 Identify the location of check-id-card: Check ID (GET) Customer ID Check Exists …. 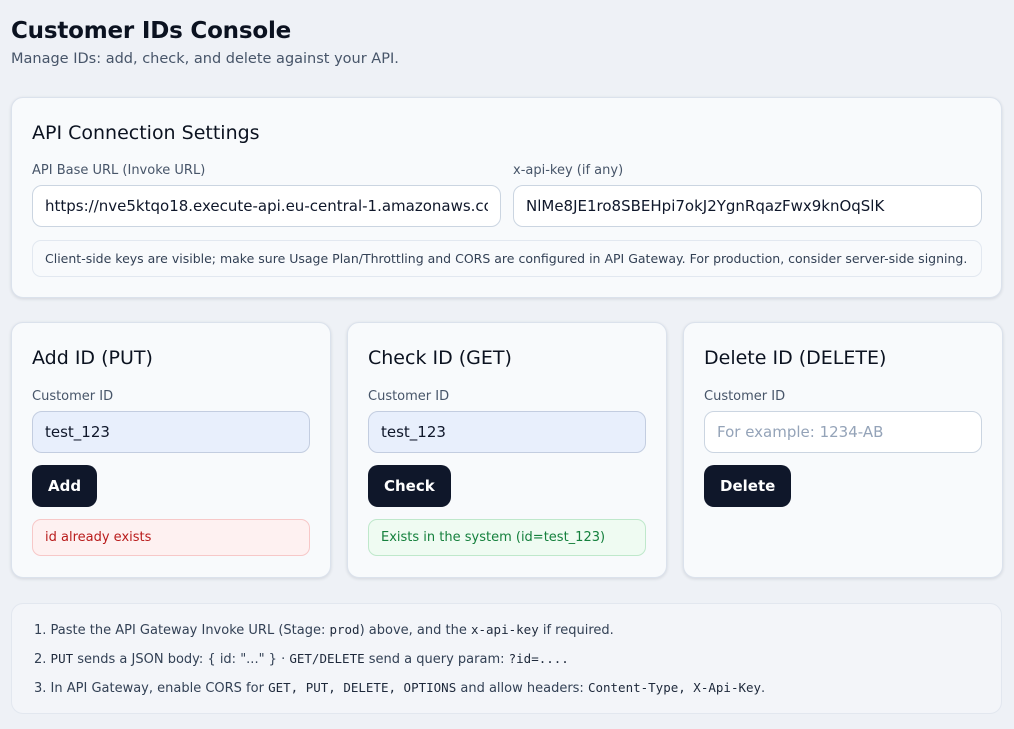
(507, 450).